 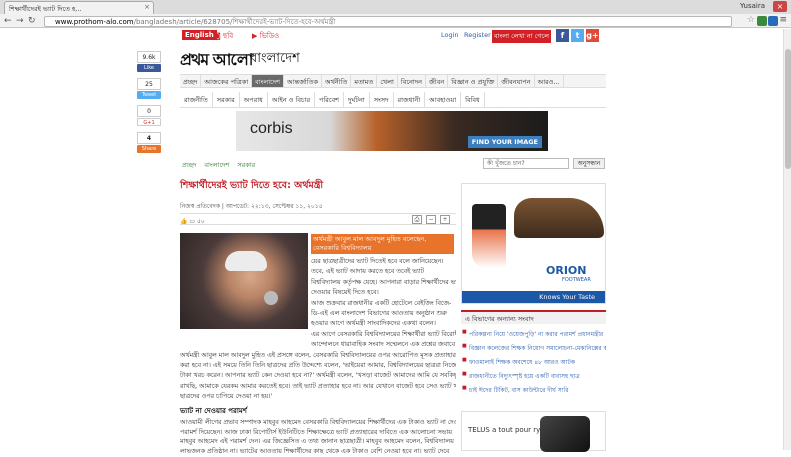 I want to click on subnav-tab: দুর্ঘটনা, so click(x=357, y=99).